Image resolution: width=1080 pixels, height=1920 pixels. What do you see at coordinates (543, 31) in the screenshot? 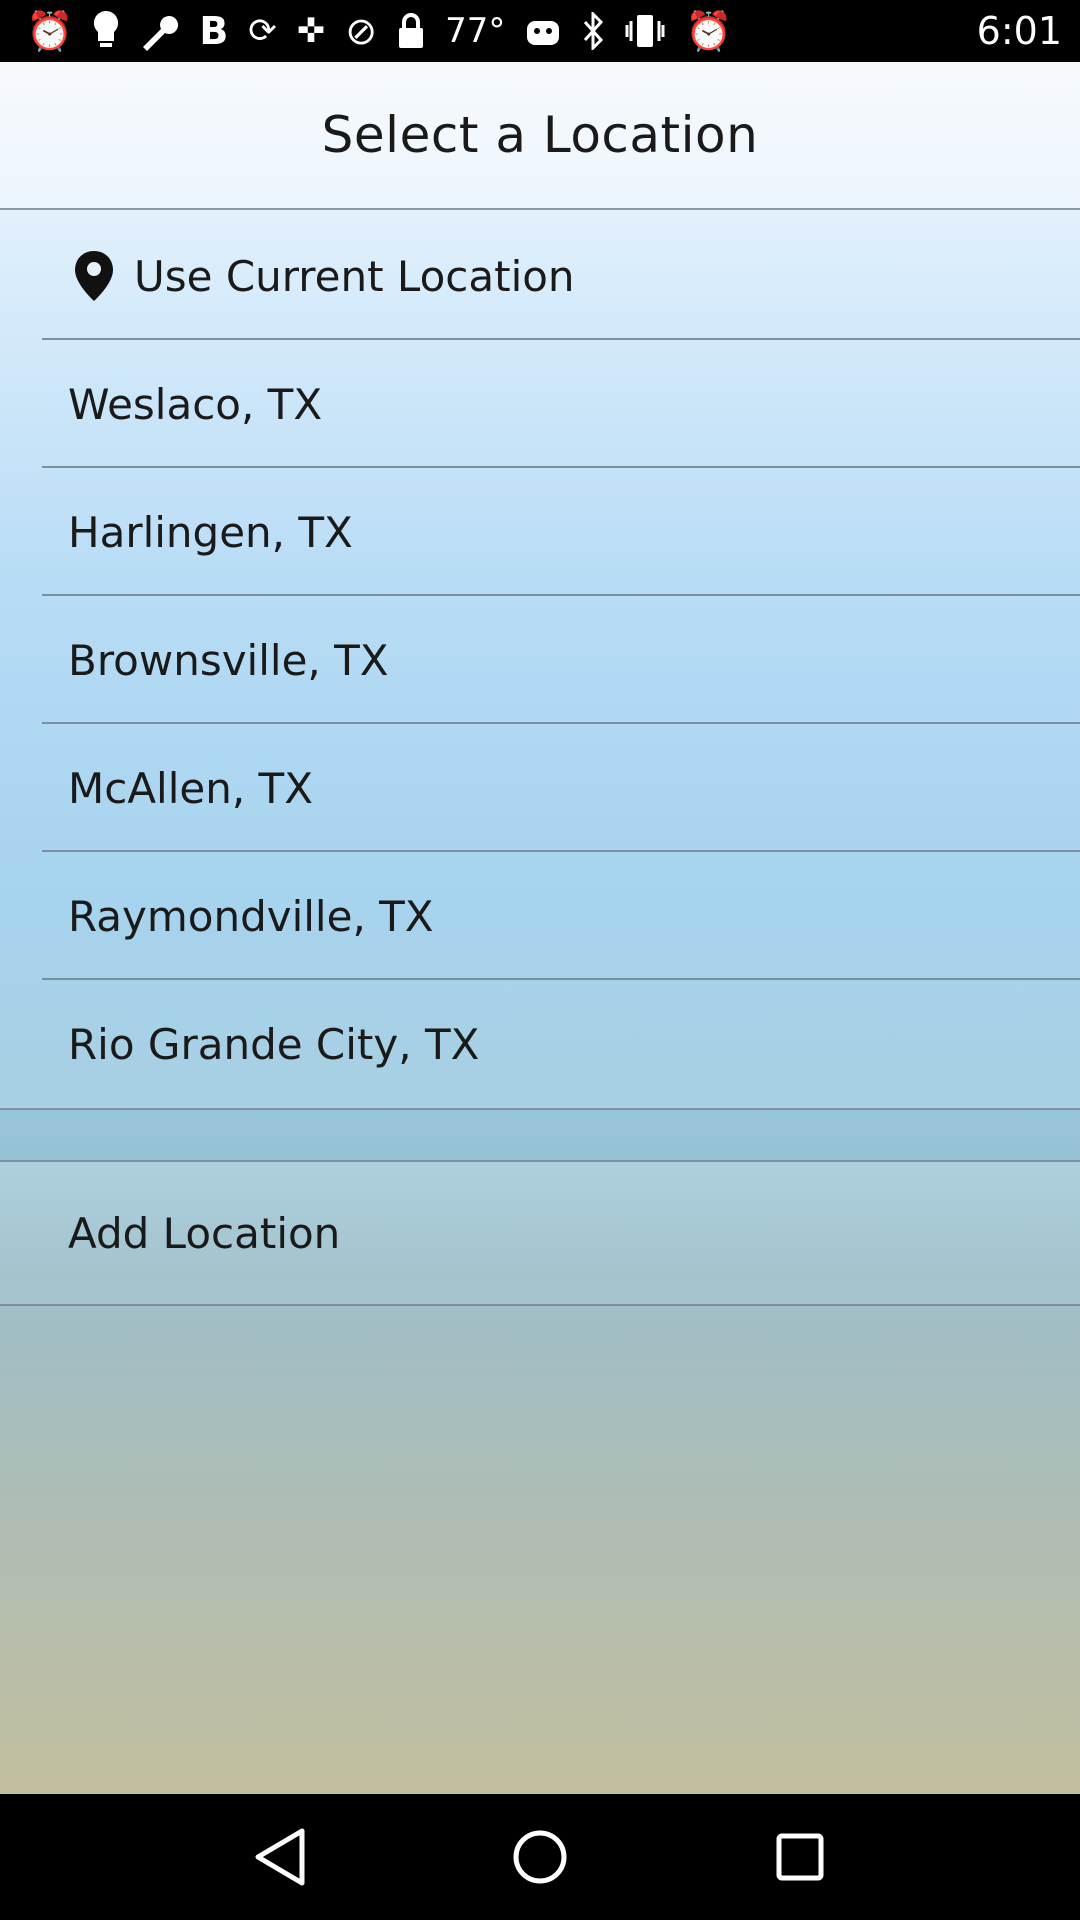
I see `battery-saver-icon` at bounding box center [543, 31].